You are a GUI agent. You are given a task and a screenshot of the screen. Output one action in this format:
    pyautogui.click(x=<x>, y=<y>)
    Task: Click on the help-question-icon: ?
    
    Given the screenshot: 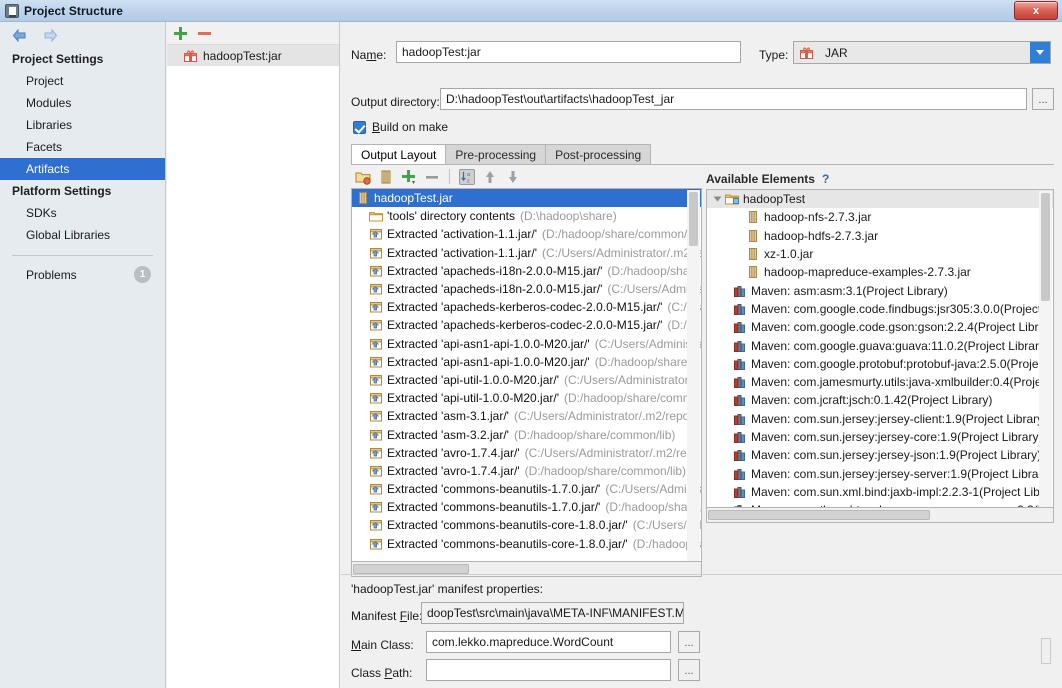 What is the action you would take?
    pyautogui.click(x=825, y=179)
    